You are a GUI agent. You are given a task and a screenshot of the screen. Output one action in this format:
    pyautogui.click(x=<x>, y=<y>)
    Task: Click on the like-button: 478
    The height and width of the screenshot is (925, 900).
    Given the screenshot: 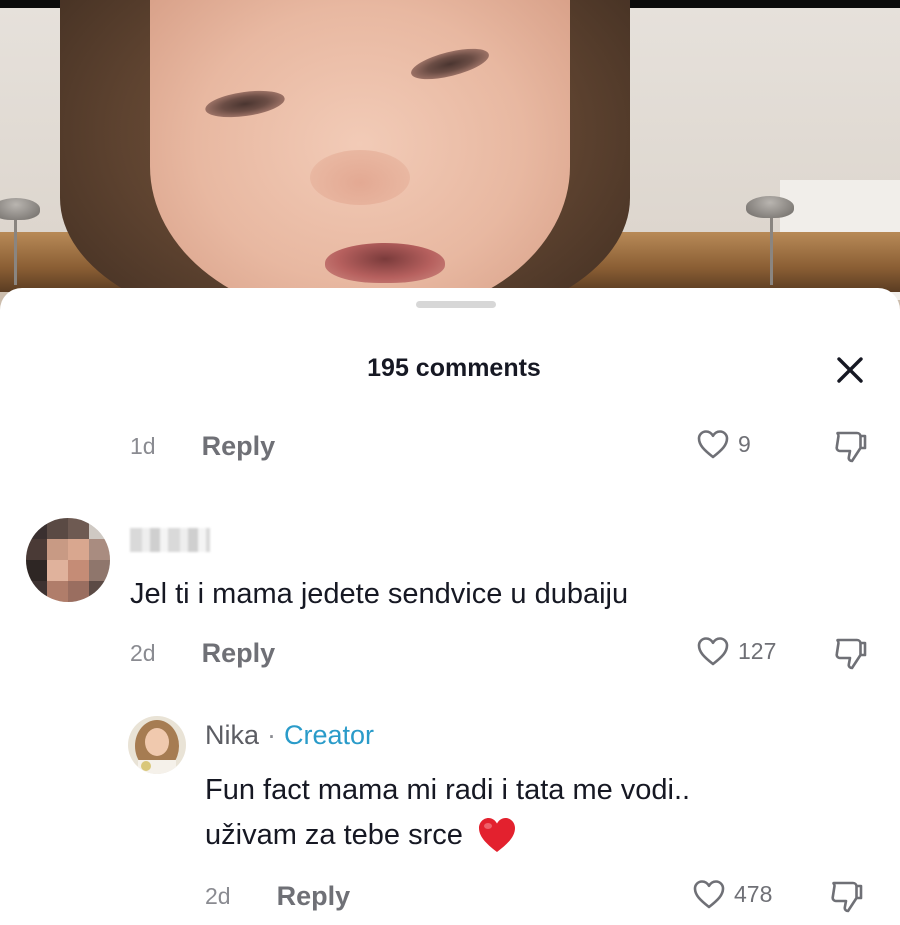 What is the action you would take?
    pyautogui.click(x=732, y=894)
    